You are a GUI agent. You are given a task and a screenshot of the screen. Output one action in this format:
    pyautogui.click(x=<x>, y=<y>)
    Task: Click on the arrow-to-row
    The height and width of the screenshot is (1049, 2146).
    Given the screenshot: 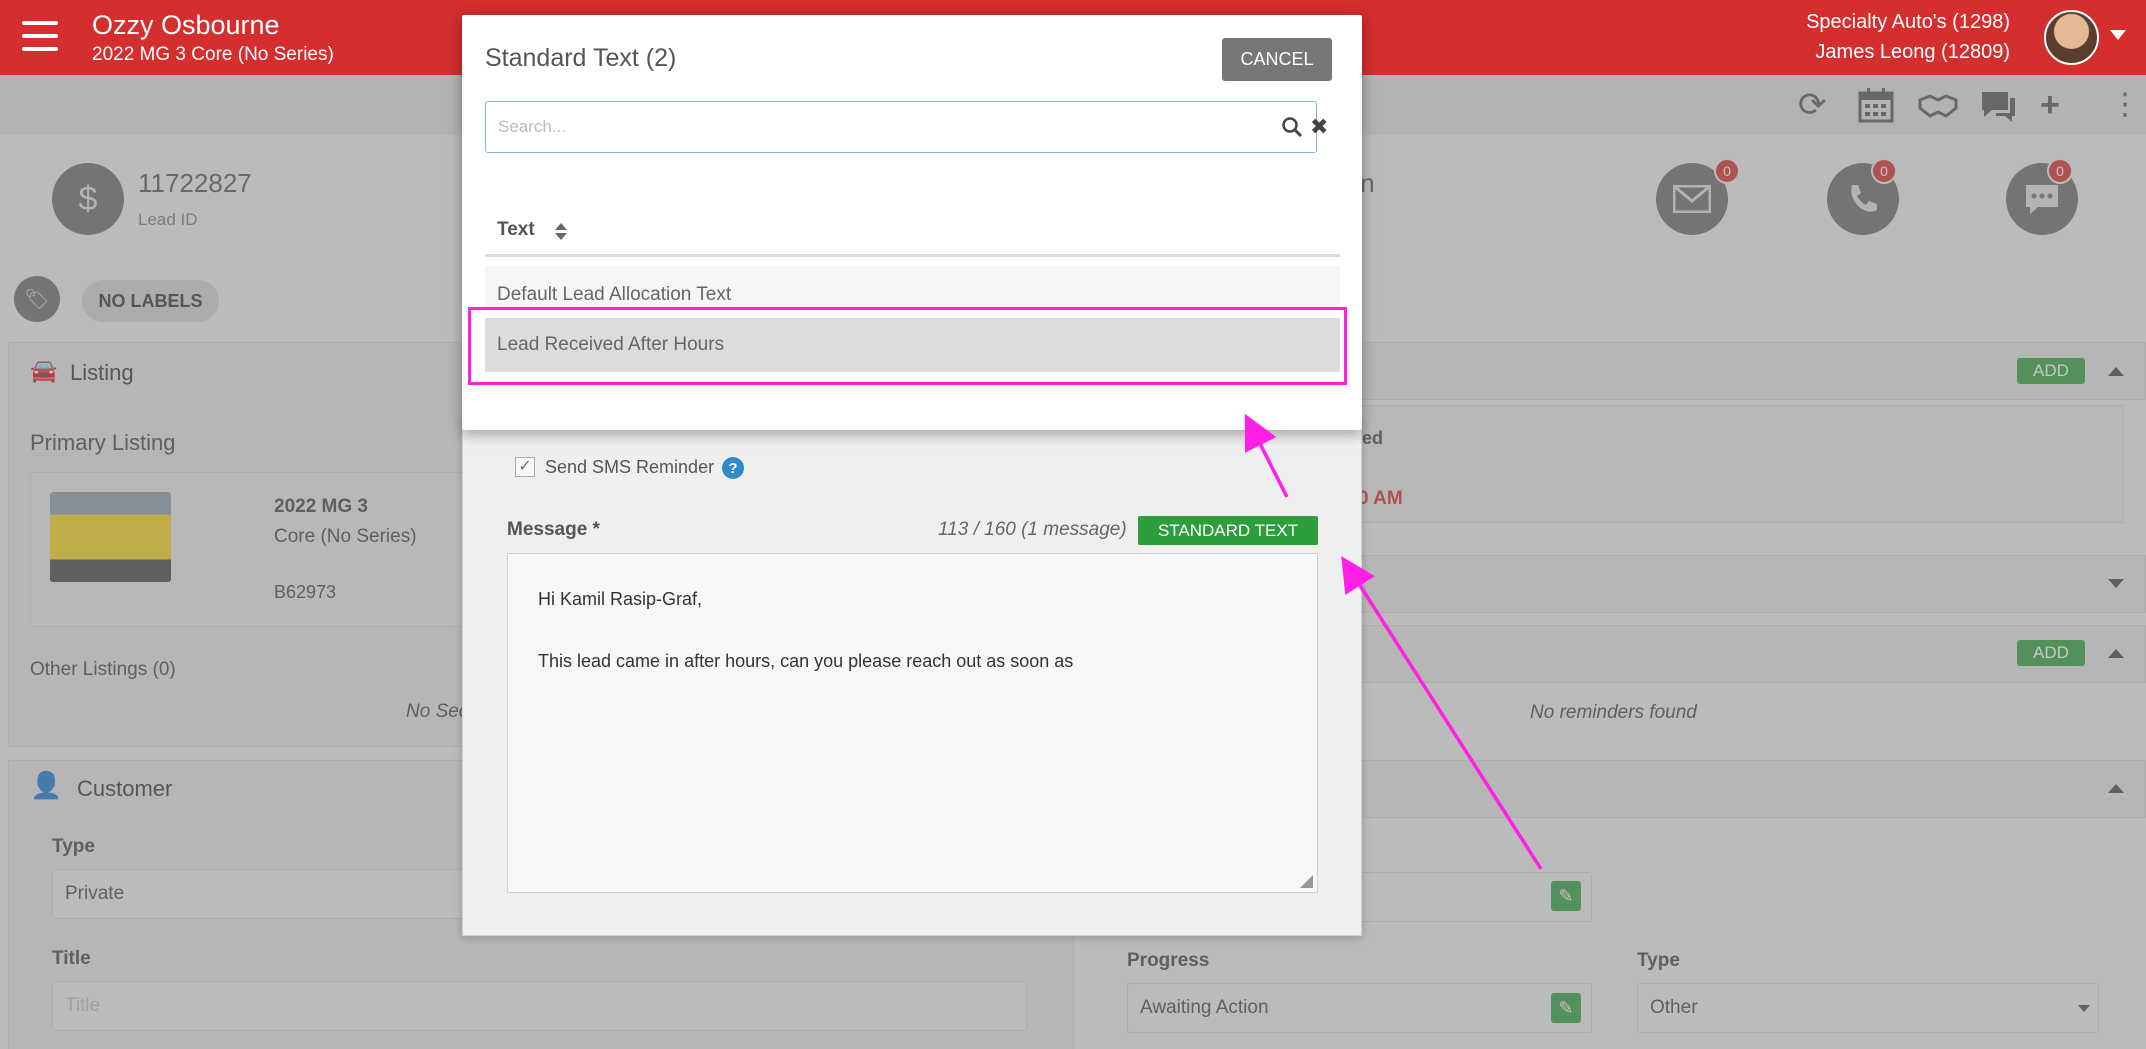 What is the action you would take?
    pyautogui.click(x=1266, y=455)
    